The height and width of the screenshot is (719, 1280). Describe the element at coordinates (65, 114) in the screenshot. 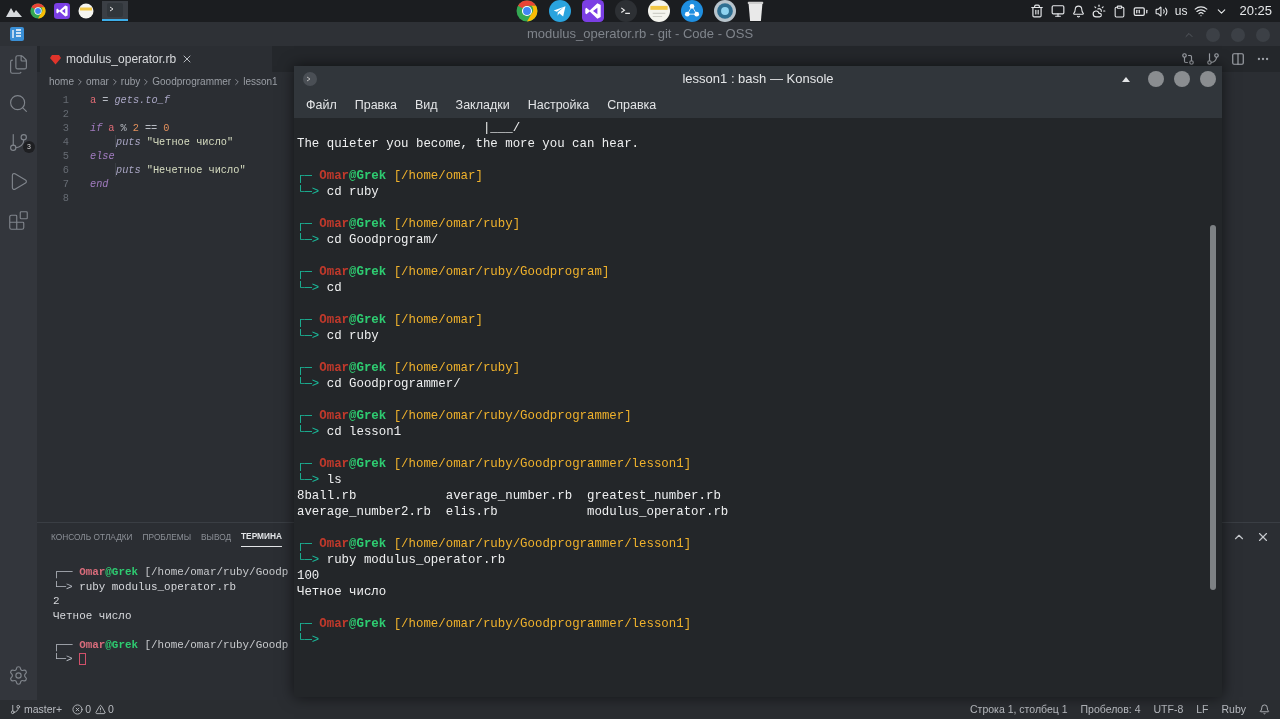

I see `line-number: 2` at that location.